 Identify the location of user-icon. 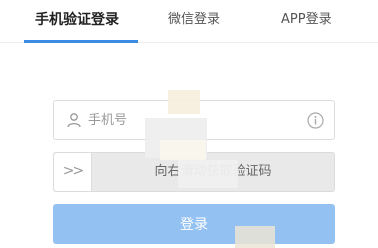
(74, 120).